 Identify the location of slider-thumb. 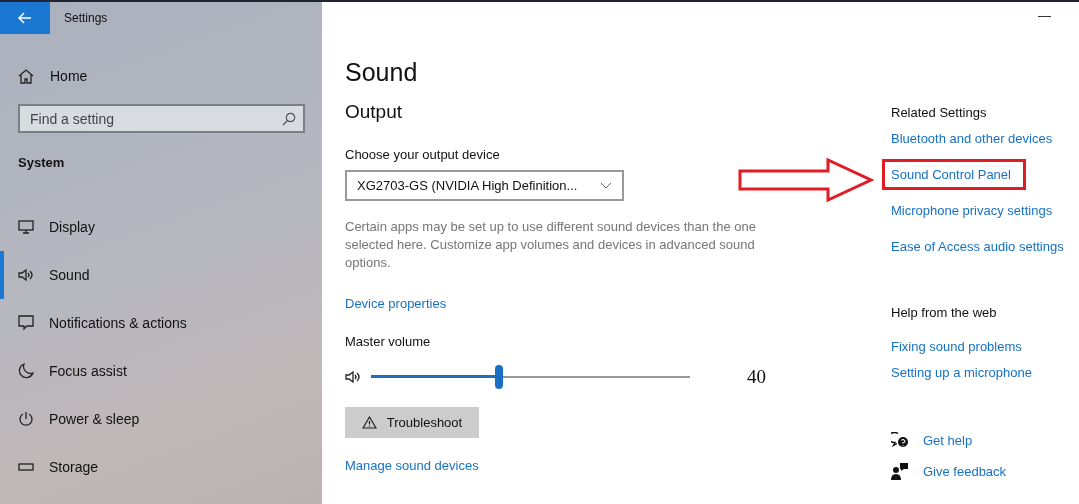
(498, 377).